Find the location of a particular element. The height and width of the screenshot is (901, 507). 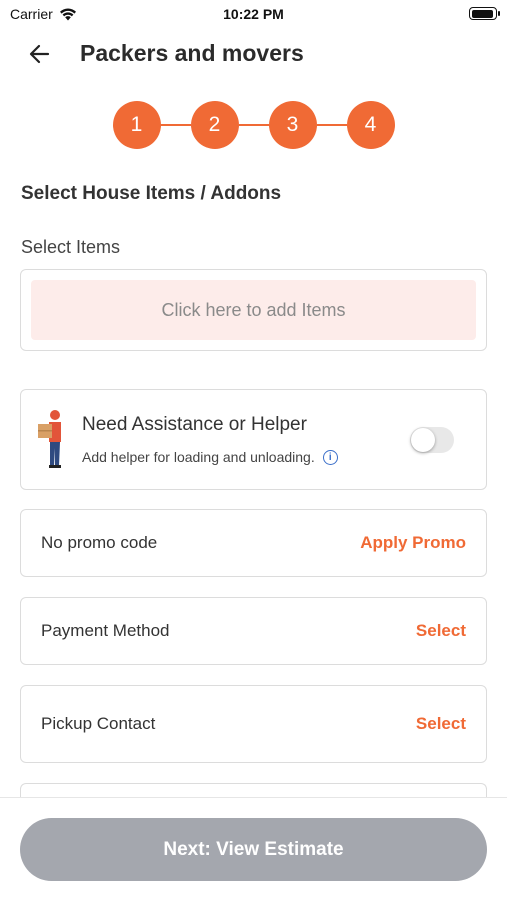

select-items-label: Select Items is located at coordinates (71, 247).